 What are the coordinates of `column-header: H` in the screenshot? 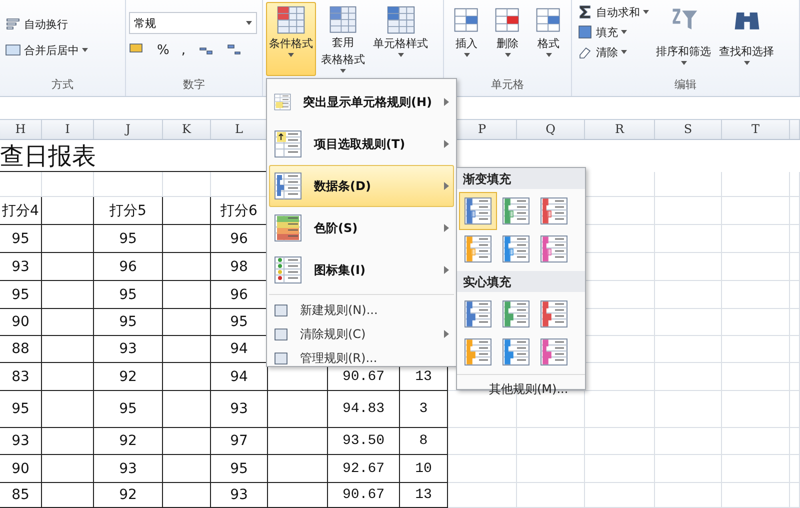 It's located at (21, 129).